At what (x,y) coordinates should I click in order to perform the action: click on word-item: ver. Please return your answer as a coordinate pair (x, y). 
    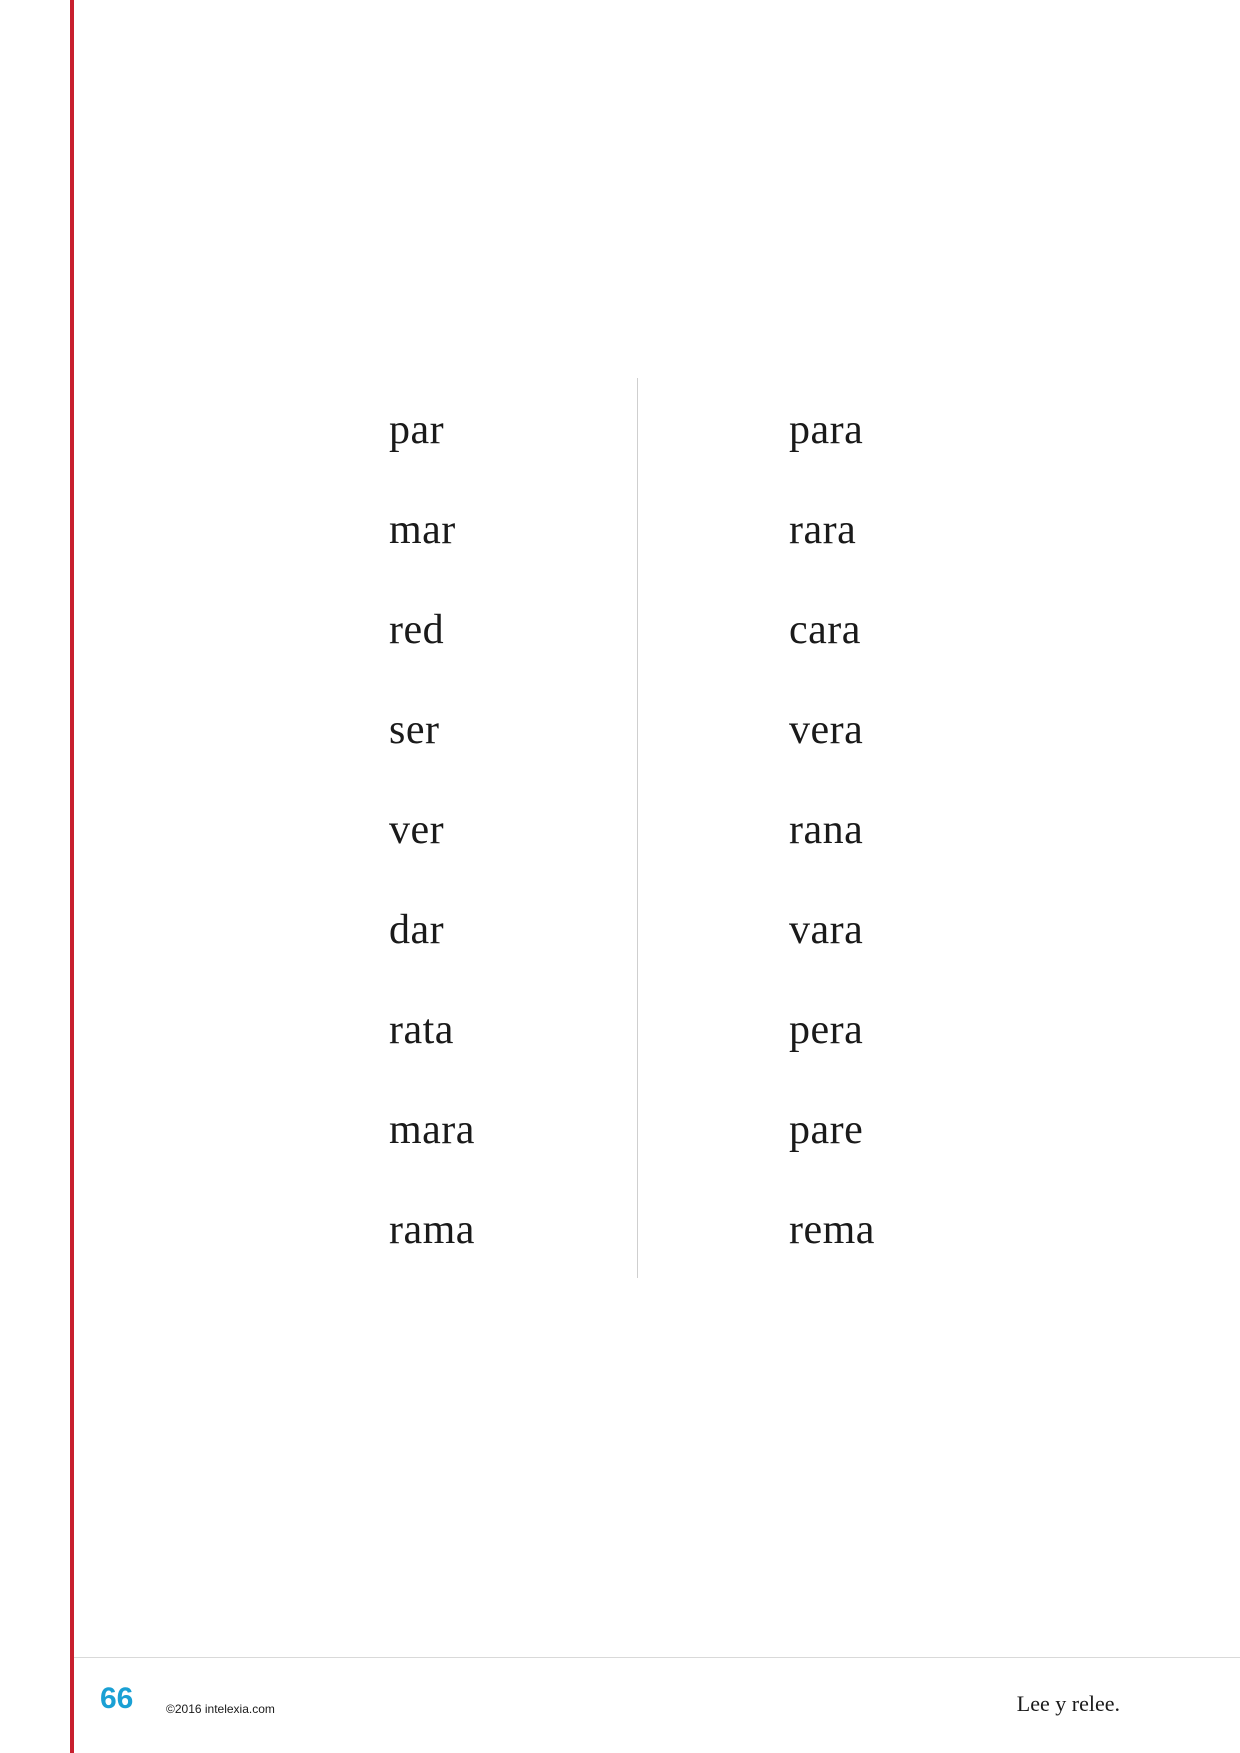
    Looking at the image, I should click on (417, 830).